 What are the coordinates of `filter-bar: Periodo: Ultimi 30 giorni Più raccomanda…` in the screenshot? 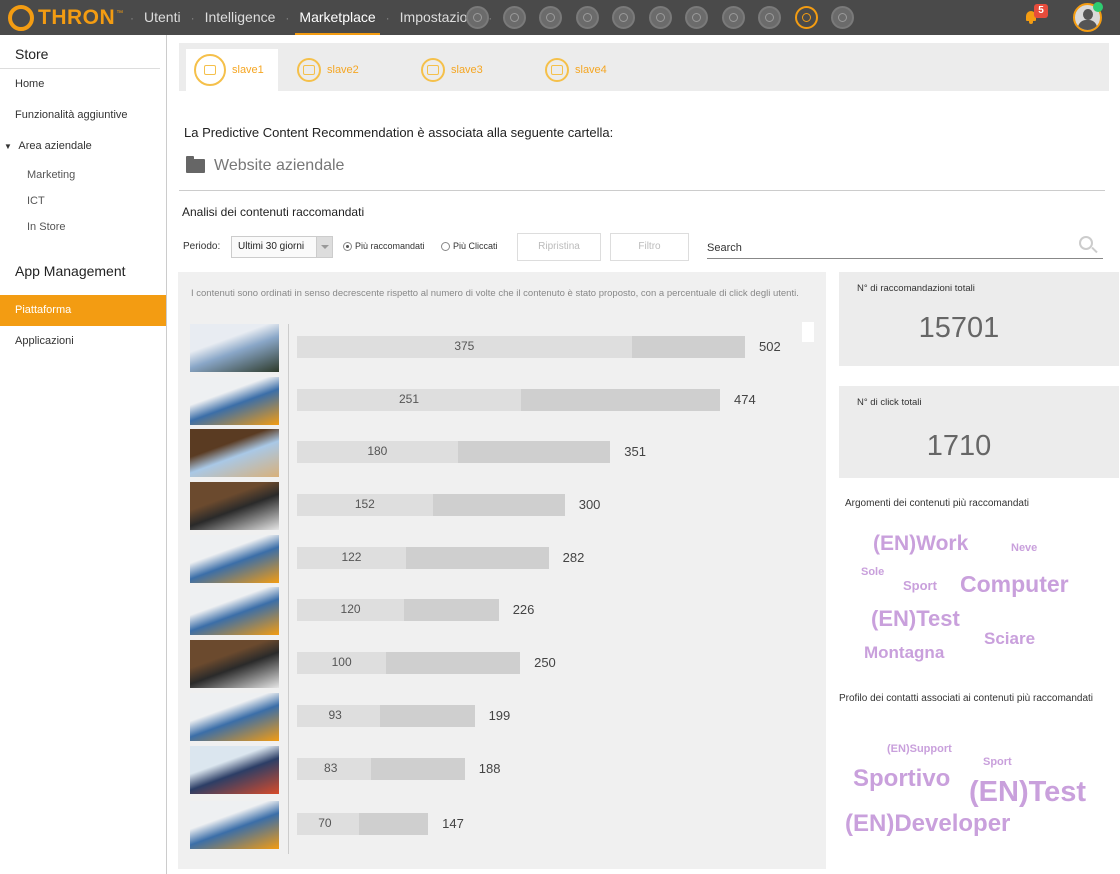 It's located at (643, 247).